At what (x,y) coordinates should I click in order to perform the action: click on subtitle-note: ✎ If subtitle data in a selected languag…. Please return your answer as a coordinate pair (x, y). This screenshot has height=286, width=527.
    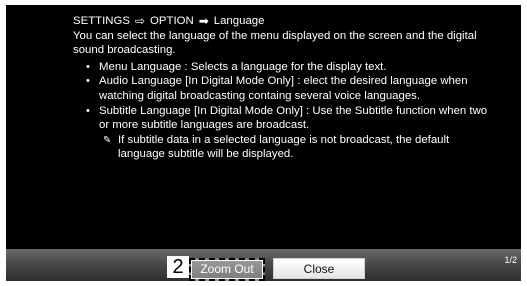
    Looking at the image, I should click on (283, 147).